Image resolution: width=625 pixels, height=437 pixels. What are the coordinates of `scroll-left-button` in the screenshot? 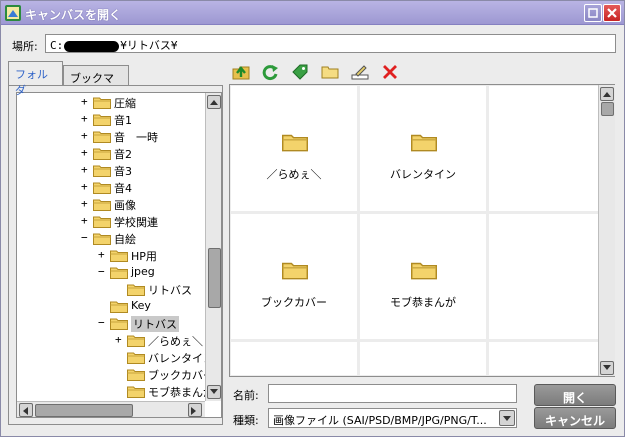 It's located at (26, 410).